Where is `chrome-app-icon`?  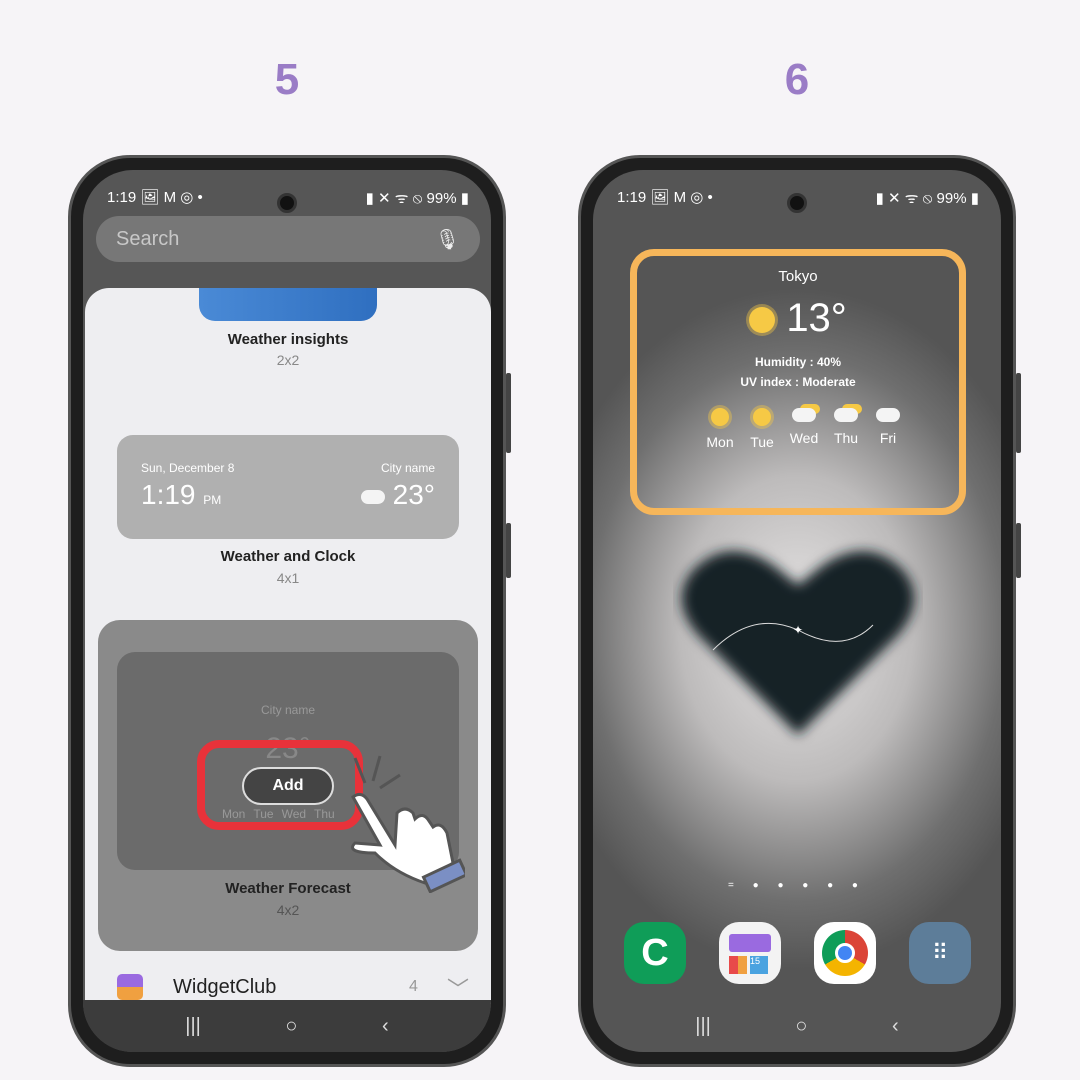 chrome-app-icon is located at coordinates (845, 953).